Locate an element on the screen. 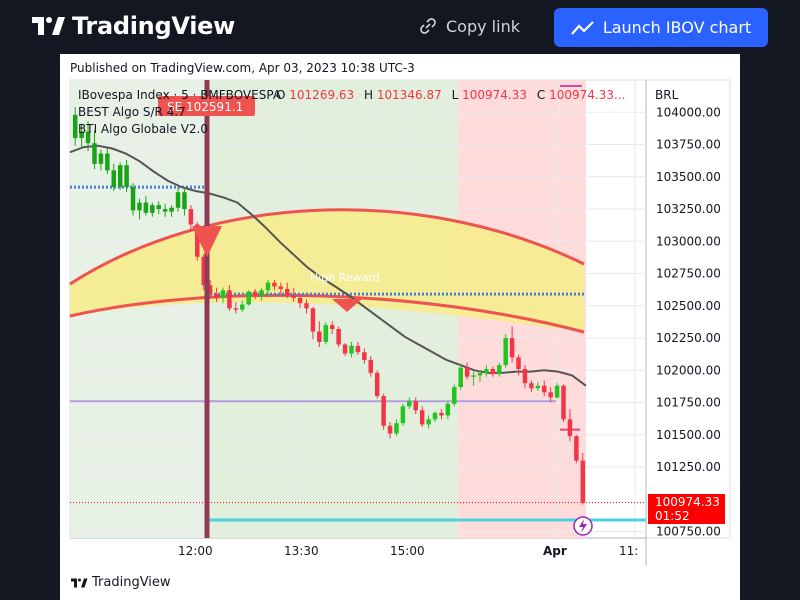 This screenshot has height=600, width=800. tradingview-logo-icon is located at coordinates (48, 26).